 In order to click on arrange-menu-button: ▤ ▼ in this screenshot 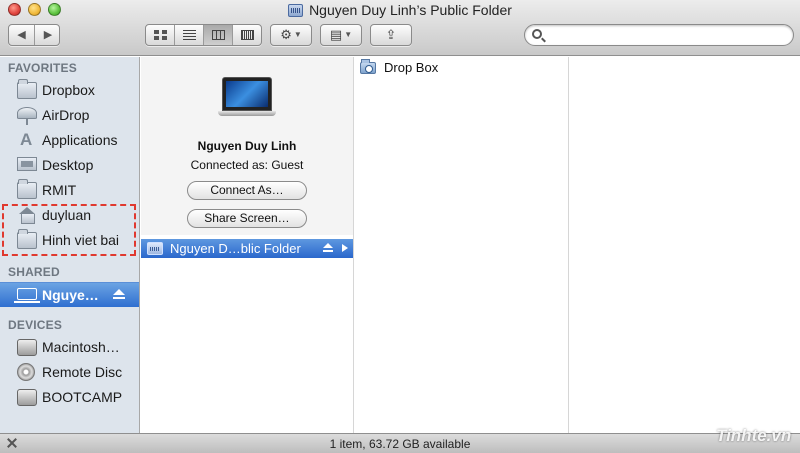, I will do `click(341, 35)`.